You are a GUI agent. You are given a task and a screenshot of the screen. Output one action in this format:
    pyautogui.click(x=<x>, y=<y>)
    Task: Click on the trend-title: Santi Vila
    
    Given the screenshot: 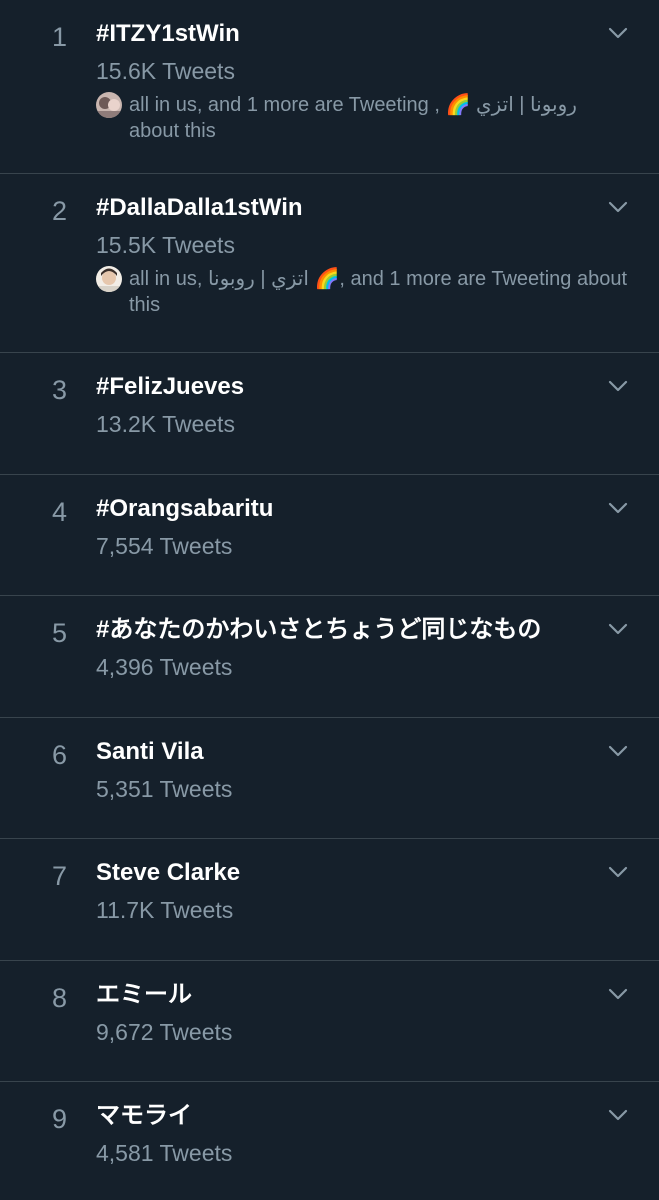 What is the action you would take?
    pyautogui.click(x=362, y=752)
    